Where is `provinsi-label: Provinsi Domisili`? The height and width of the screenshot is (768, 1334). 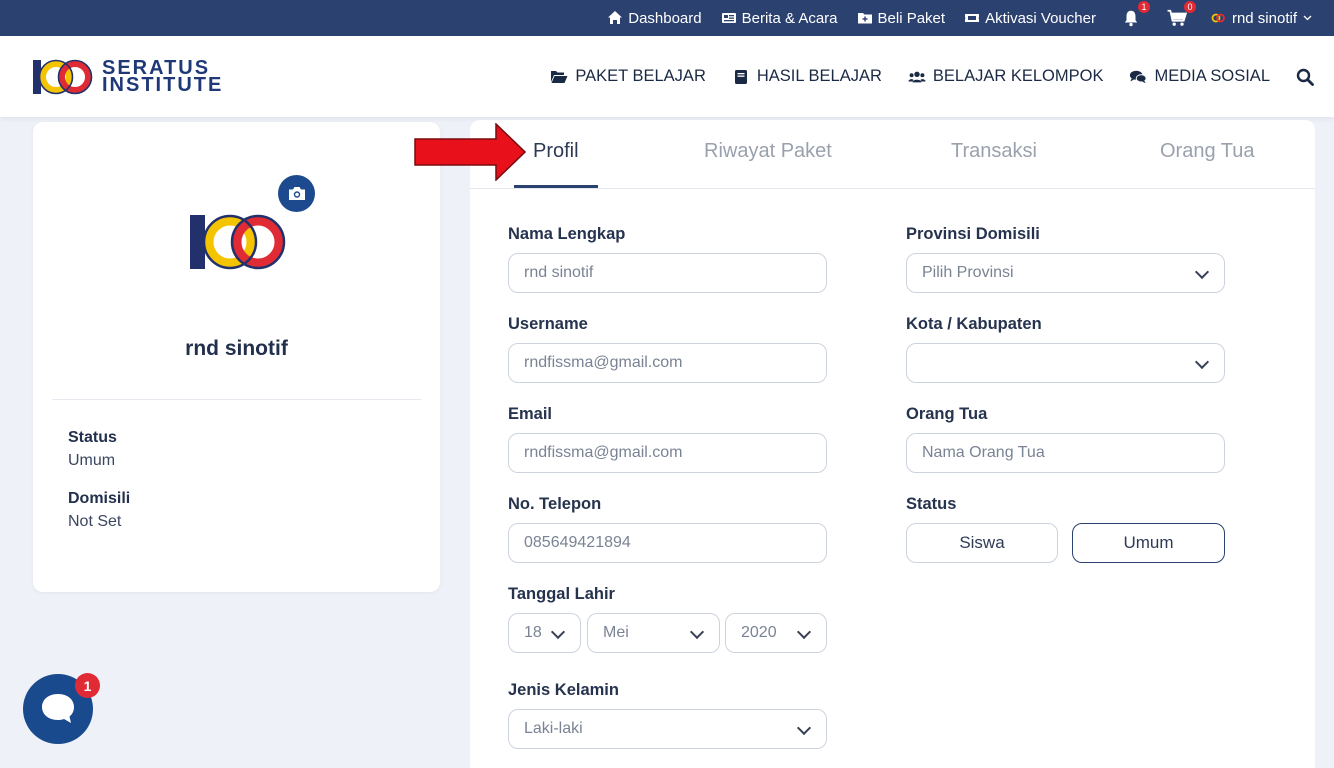
provinsi-label: Provinsi Domisili is located at coordinates (973, 234).